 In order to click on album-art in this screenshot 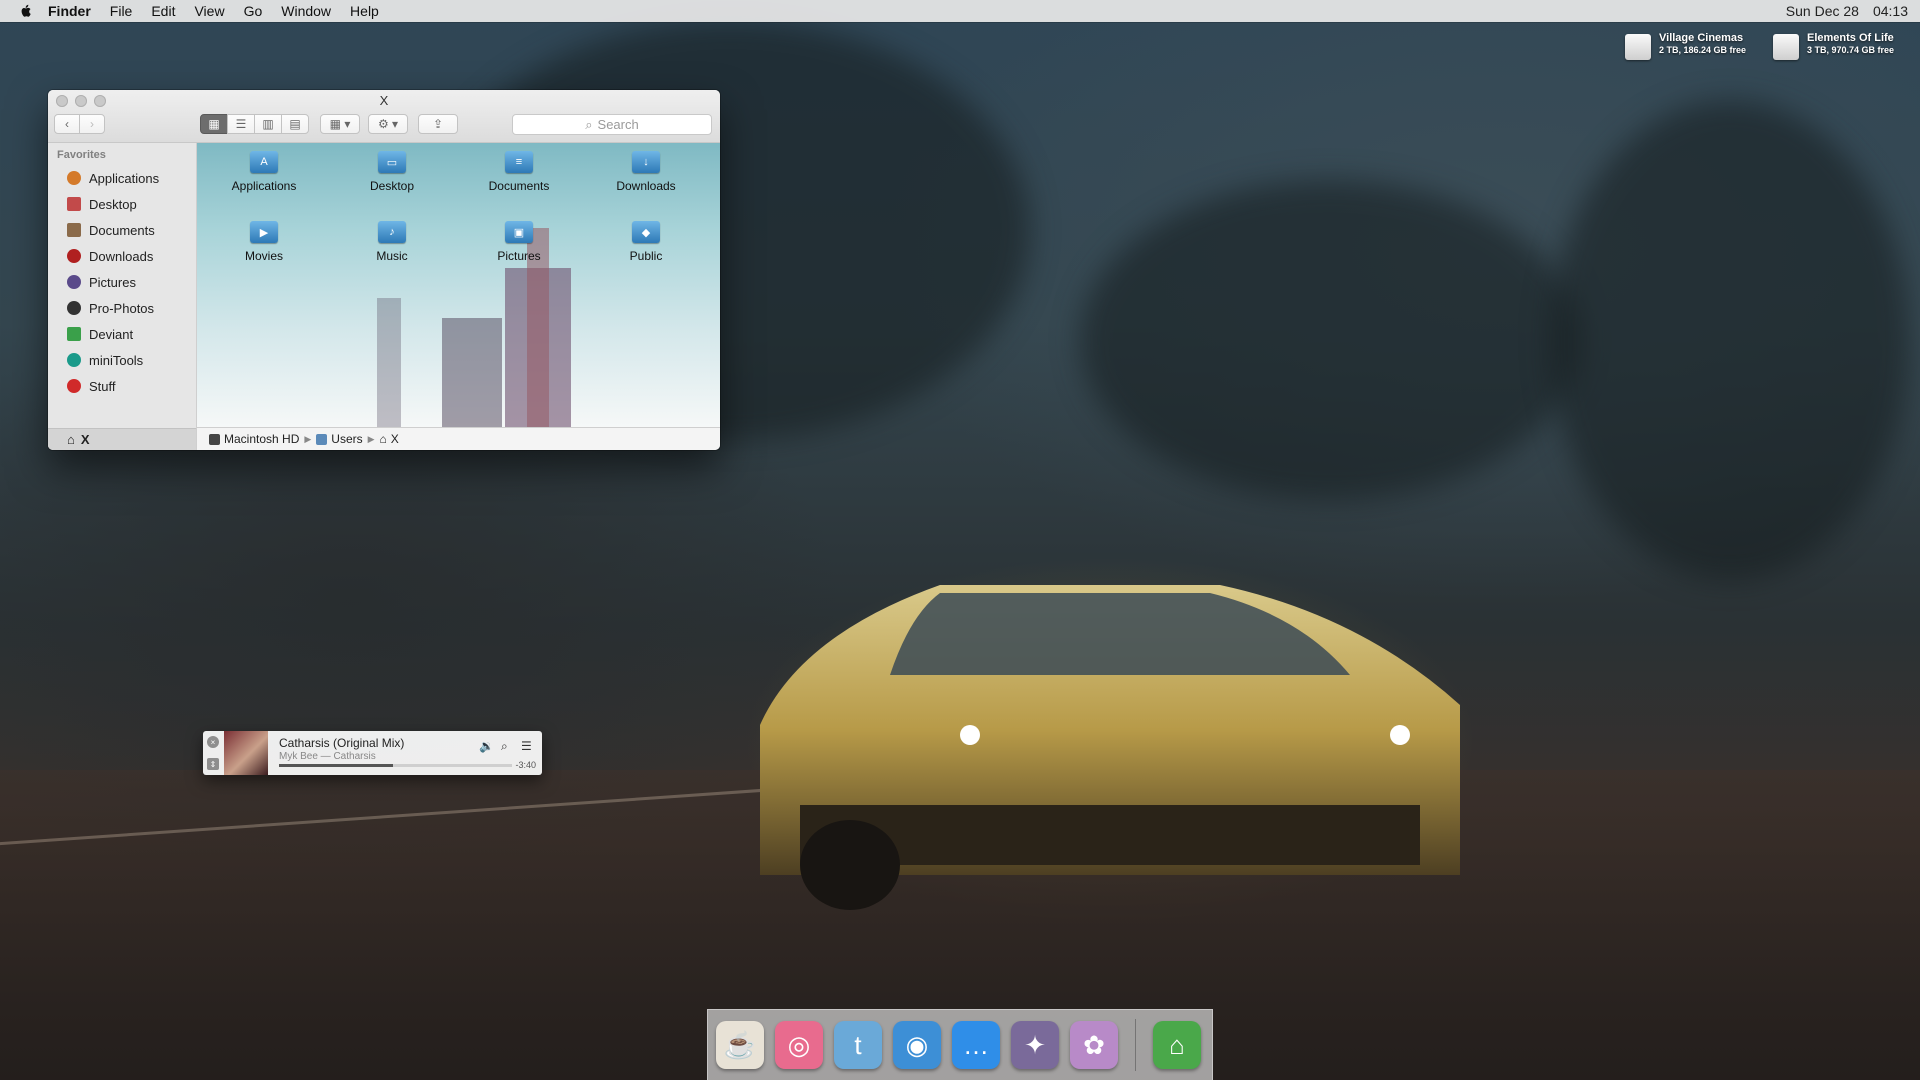, I will do `click(246, 753)`.